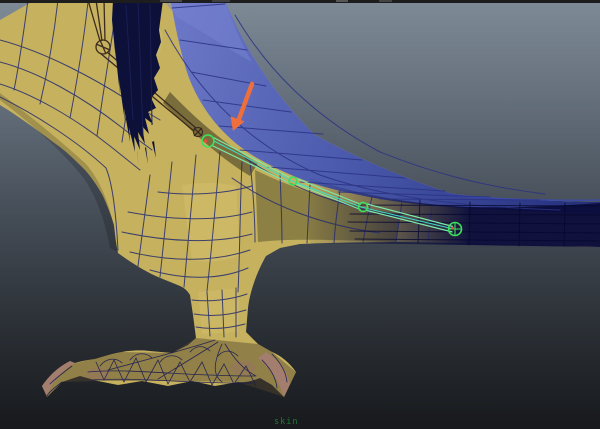 The width and height of the screenshot is (600, 429). What do you see at coordinates (286, 422) in the screenshot?
I see `watermark-text: skin` at bounding box center [286, 422].